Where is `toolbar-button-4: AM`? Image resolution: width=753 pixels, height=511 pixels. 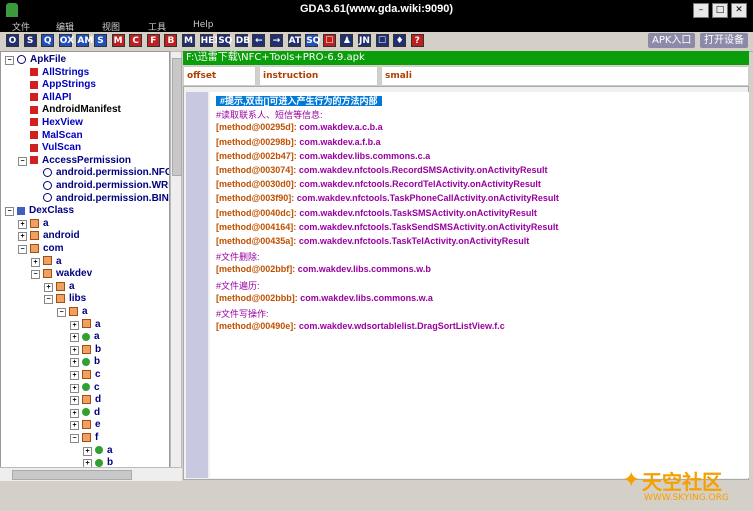 toolbar-button-4: AM is located at coordinates (84, 40).